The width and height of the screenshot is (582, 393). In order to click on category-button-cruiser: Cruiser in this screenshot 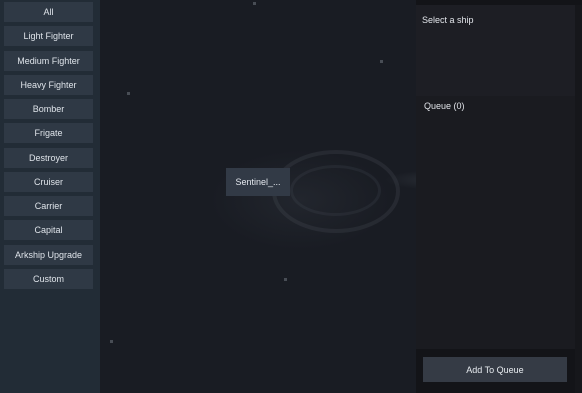, I will do `click(48, 182)`.